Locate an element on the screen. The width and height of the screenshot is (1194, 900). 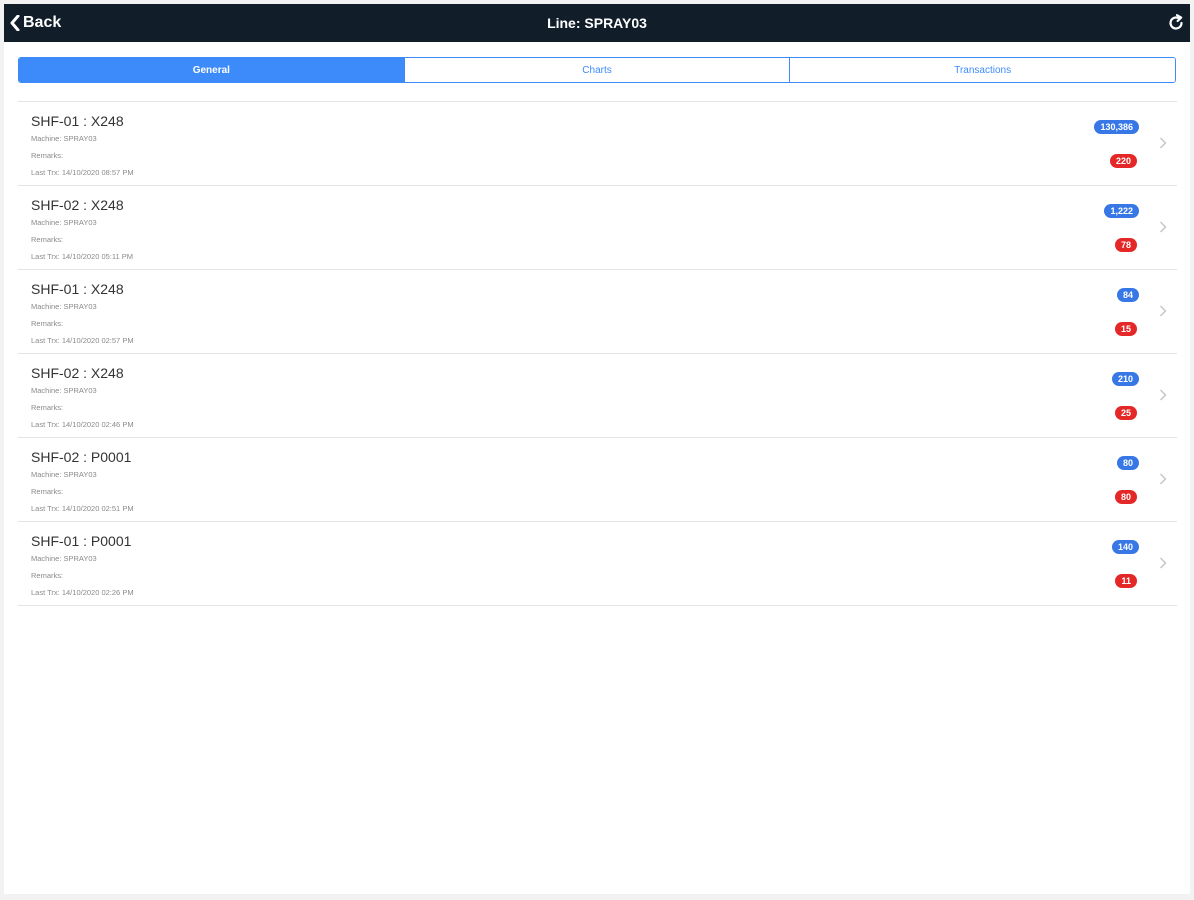
count-badge-blue: 140 is located at coordinates (1125, 547).